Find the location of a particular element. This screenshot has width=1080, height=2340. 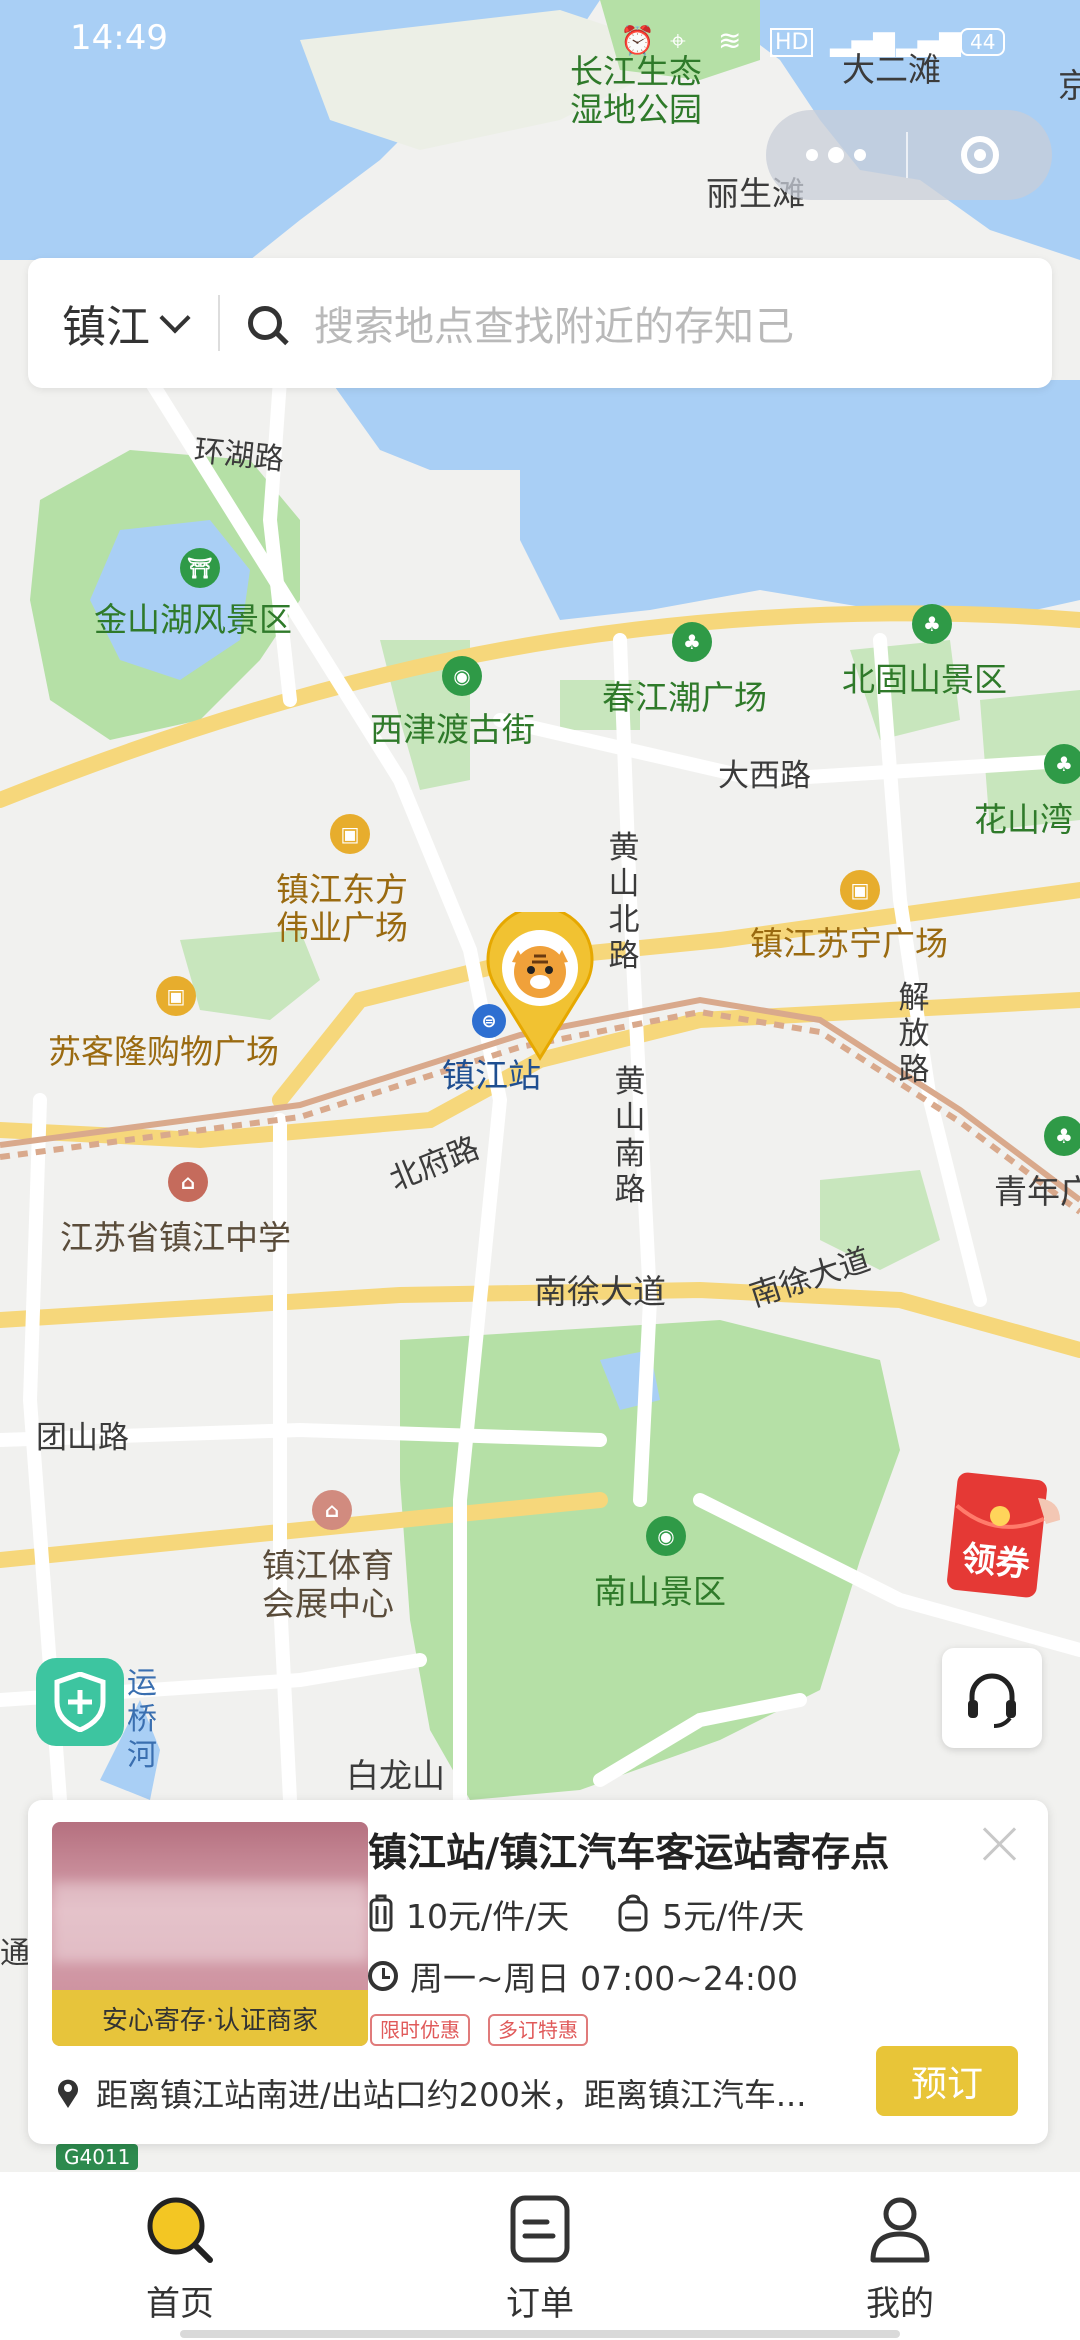

tab-profile: 我的 is located at coordinates (900, 2256).